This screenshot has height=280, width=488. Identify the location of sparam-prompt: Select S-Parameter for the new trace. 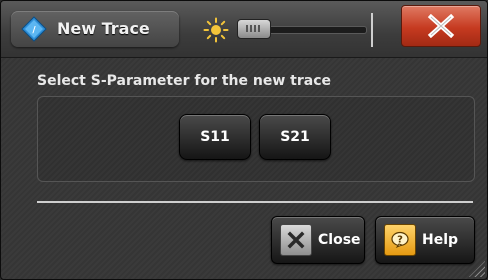
(184, 81).